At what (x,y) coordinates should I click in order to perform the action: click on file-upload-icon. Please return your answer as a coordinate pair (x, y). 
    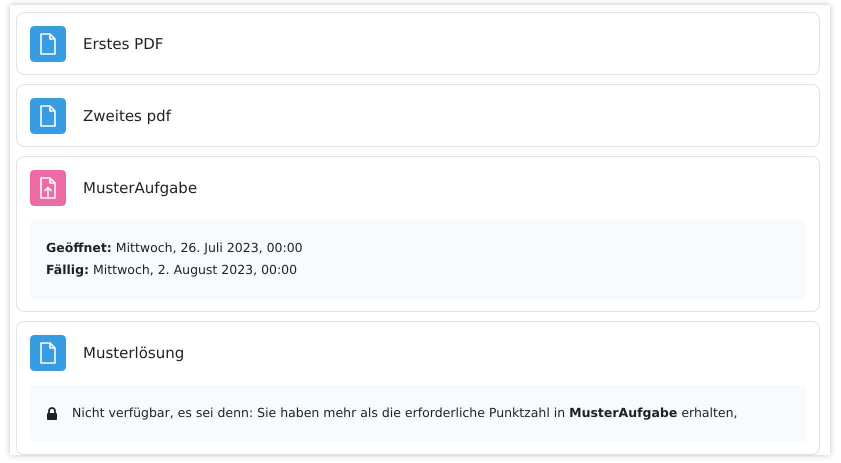
    Looking at the image, I should click on (48, 188).